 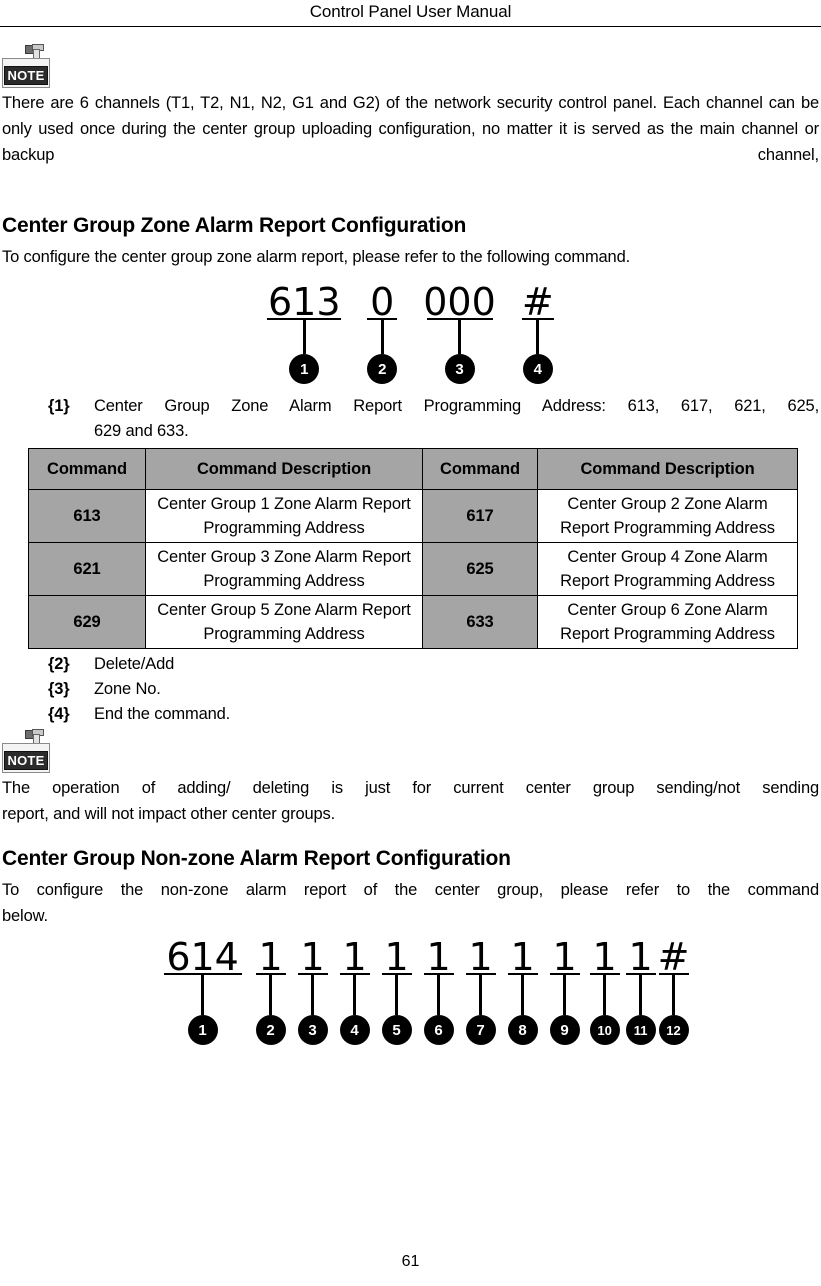 What do you see at coordinates (456, 714) in the screenshot?
I see `numbered-item-text: End the command.` at bounding box center [456, 714].